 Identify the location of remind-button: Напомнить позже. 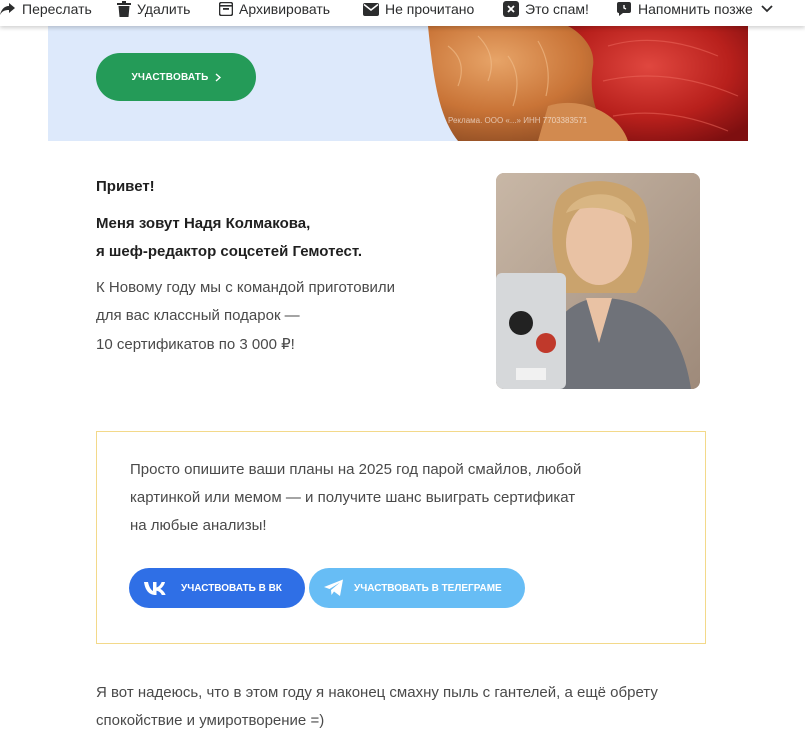
(697, 9).